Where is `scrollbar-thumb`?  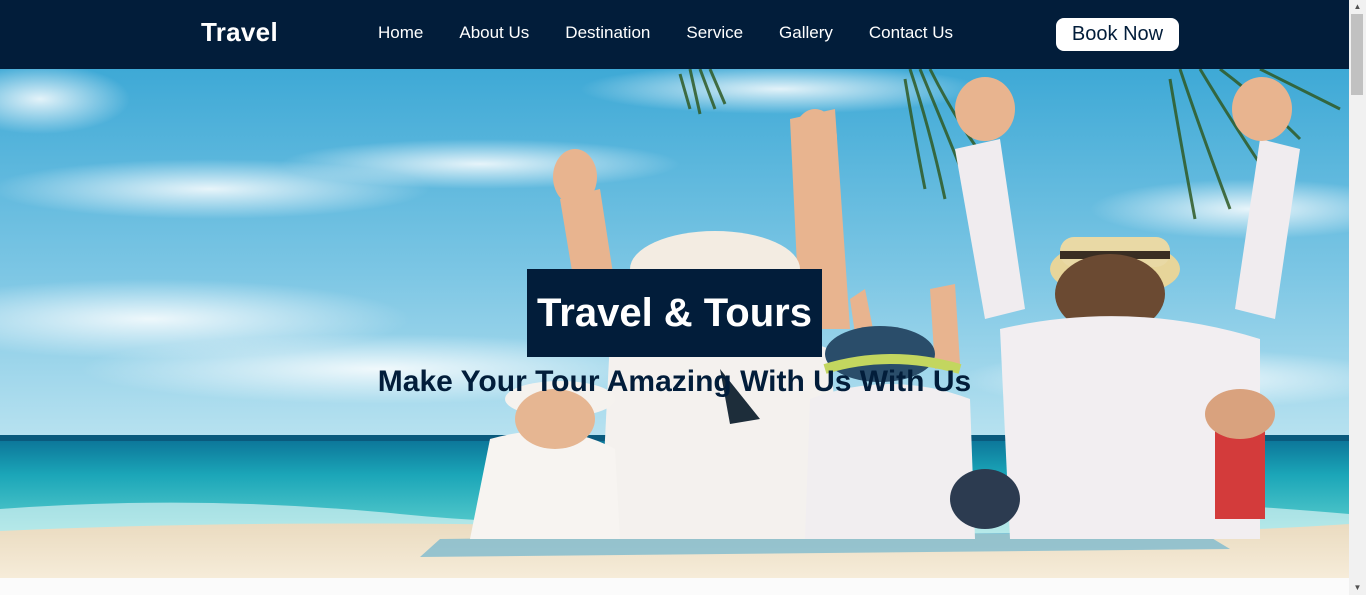 scrollbar-thumb is located at coordinates (1357, 54).